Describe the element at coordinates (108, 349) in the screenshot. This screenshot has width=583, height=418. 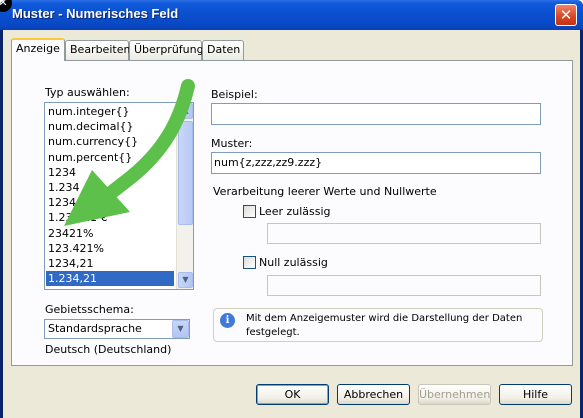
I see `region-locale: Deutsch (Deutschland)` at that location.